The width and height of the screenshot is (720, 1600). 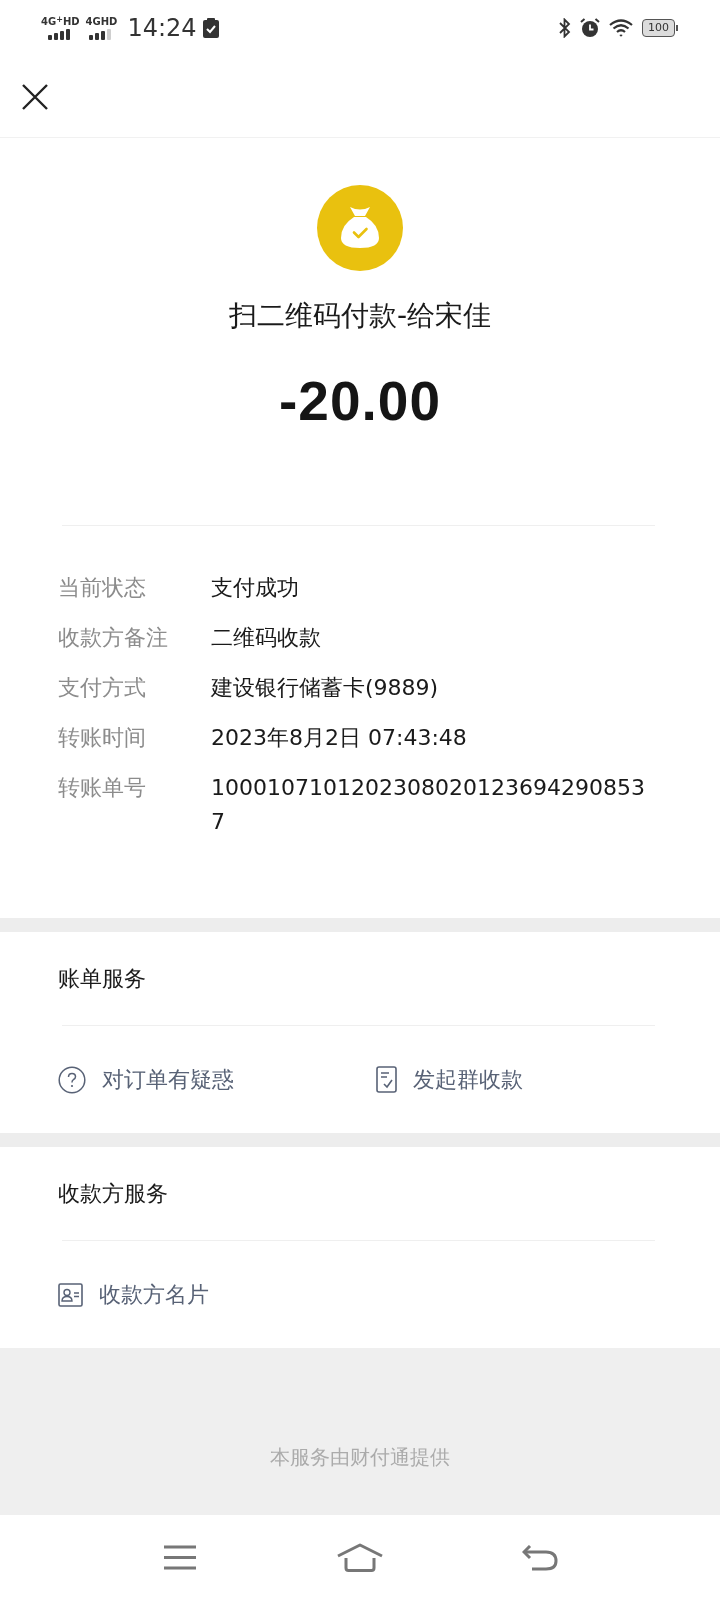 What do you see at coordinates (325, 688) in the screenshot?
I see `detail-value: 建设银行储蓄卡(9889)` at bounding box center [325, 688].